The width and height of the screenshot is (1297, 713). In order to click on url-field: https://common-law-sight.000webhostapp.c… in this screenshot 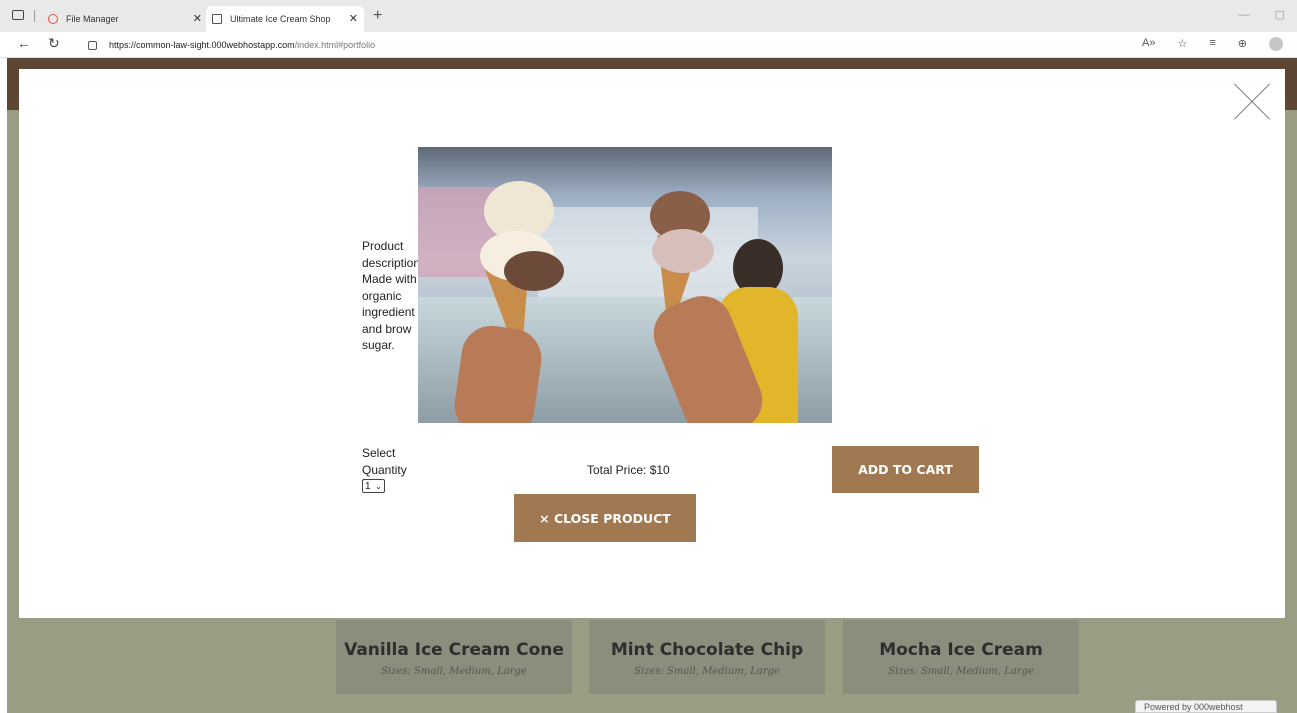, I will do `click(600, 45)`.